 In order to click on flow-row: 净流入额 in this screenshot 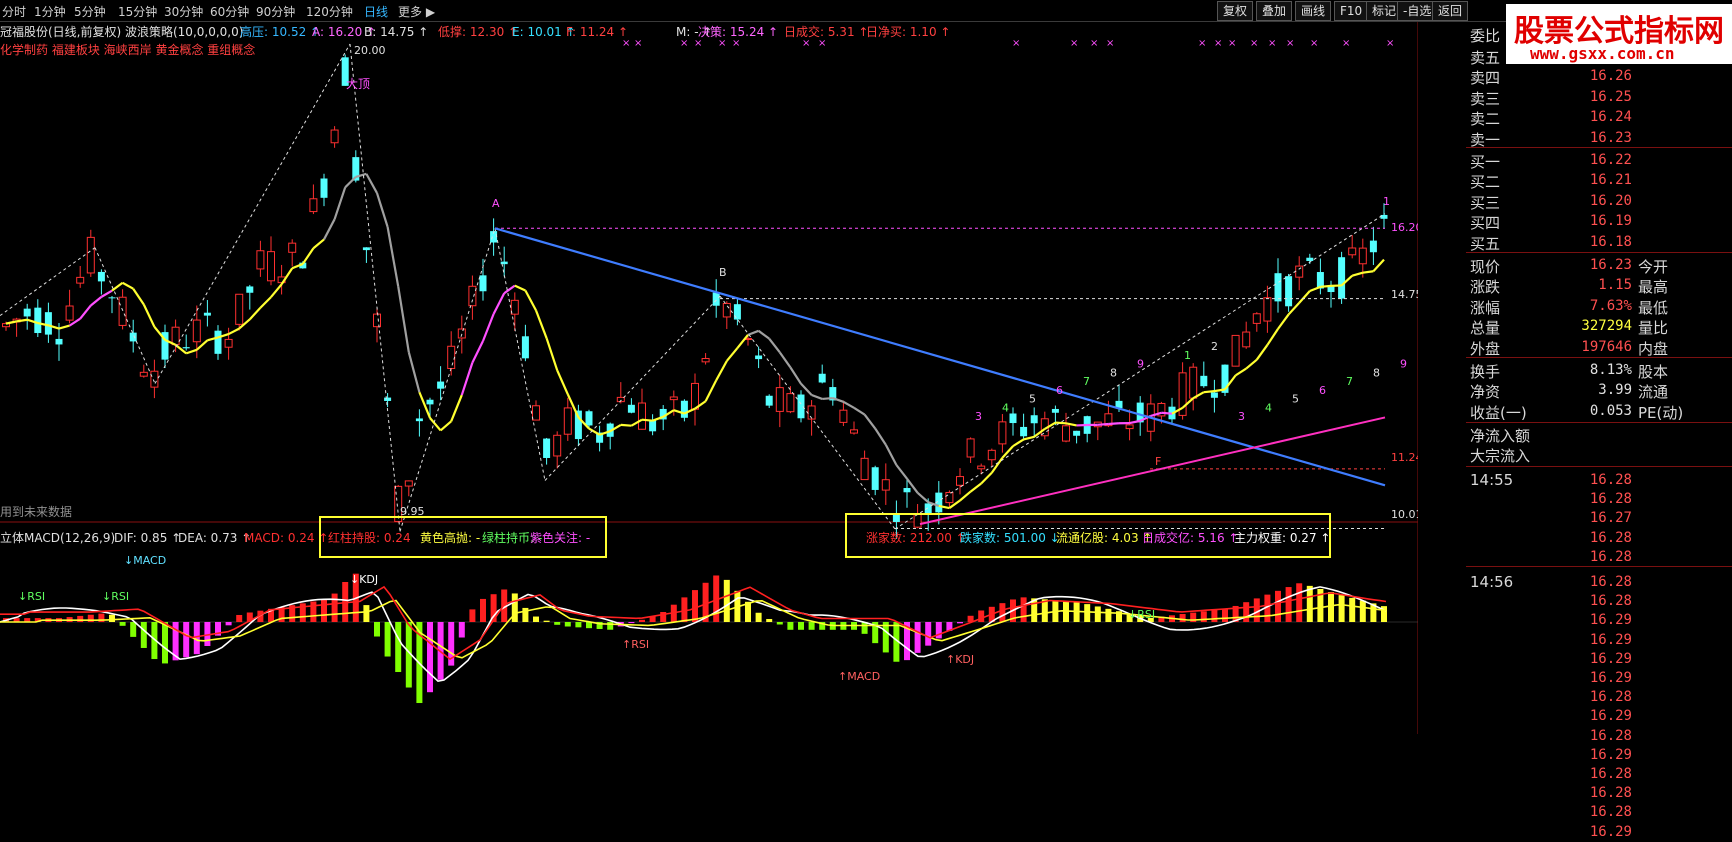, I will do `click(1599, 434)`.